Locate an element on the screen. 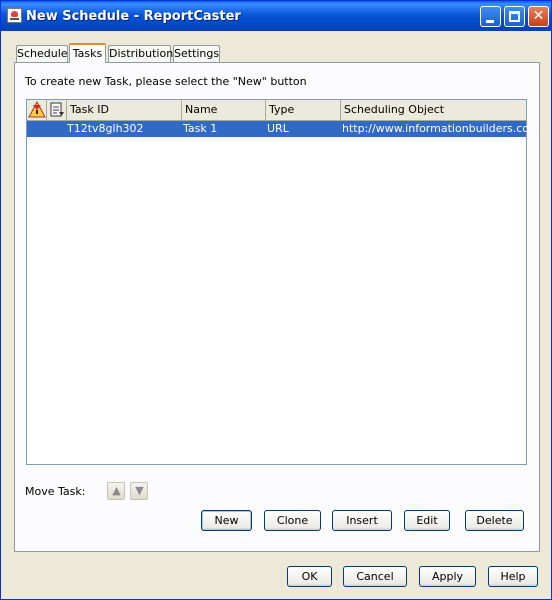 The height and width of the screenshot is (600, 552). task-name-cell: Task 1 is located at coordinates (200, 128).